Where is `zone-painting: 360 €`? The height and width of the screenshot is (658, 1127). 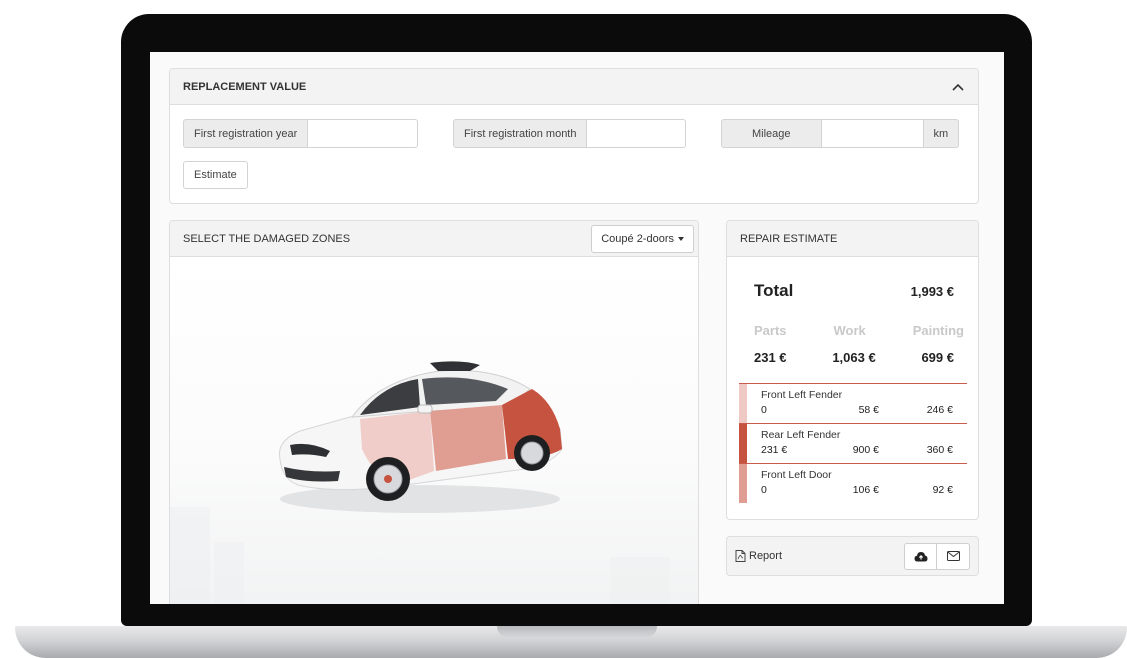
zone-painting: 360 € is located at coordinates (939, 450).